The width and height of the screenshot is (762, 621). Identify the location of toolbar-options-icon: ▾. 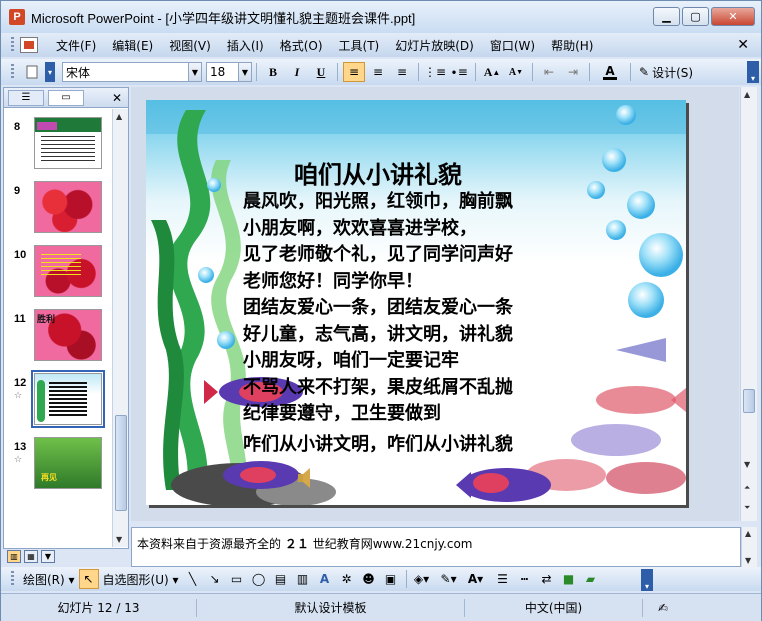
(50, 72).